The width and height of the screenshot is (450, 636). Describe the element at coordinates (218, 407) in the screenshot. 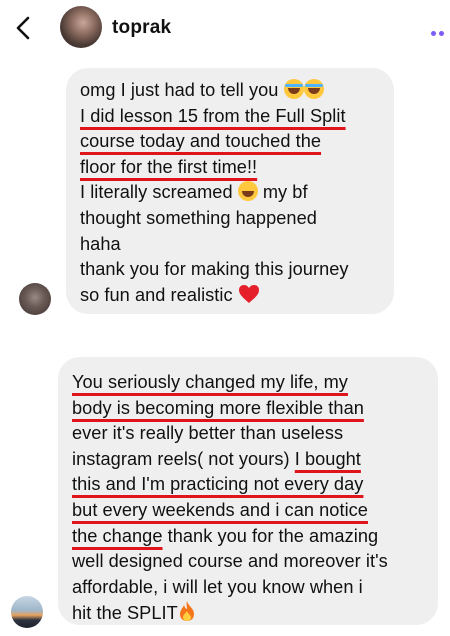

I see `highlighted-text: body is becoming more flexible than` at that location.